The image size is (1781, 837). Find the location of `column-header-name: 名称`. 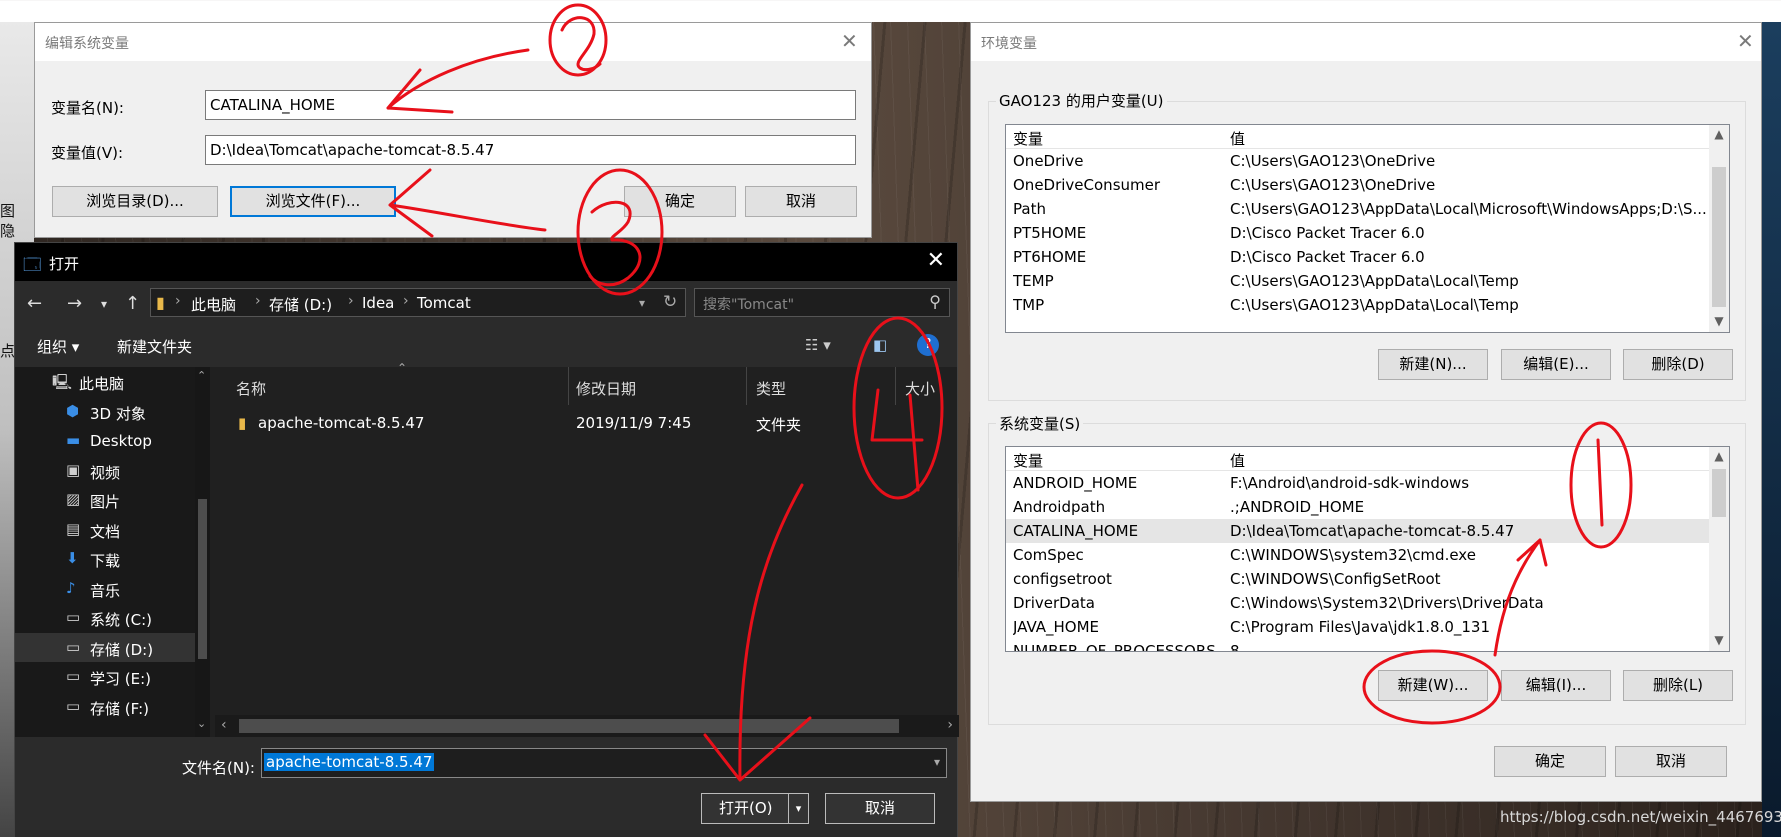

column-header-name: 名称 is located at coordinates (251, 388).